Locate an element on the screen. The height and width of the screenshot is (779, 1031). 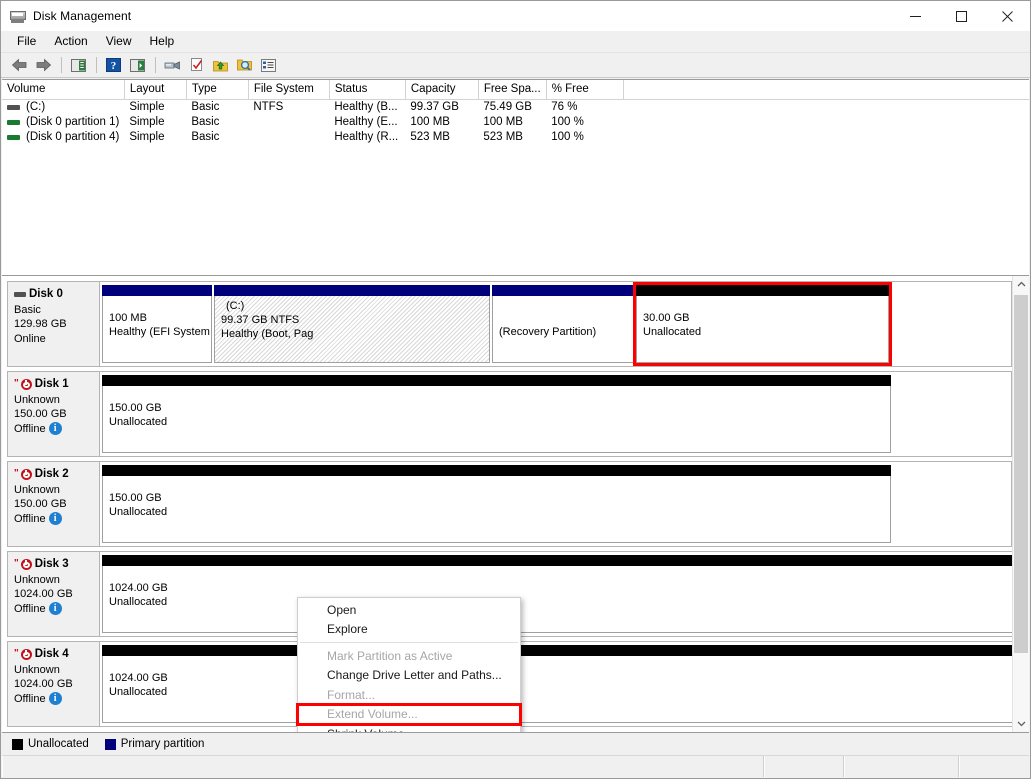
scrollbar-thumb is located at coordinates (1021, 474).